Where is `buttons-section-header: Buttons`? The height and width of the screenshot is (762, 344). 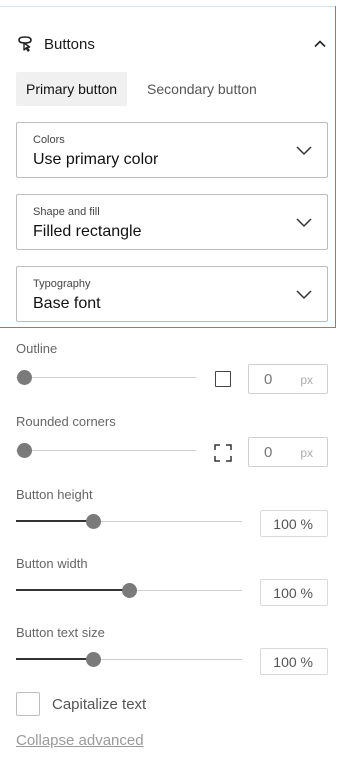 buttons-section-header: Buttons is located at coordinates (172, 44).